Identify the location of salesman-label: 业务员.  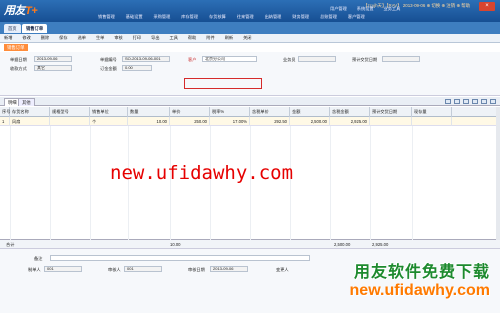
(289, 59).